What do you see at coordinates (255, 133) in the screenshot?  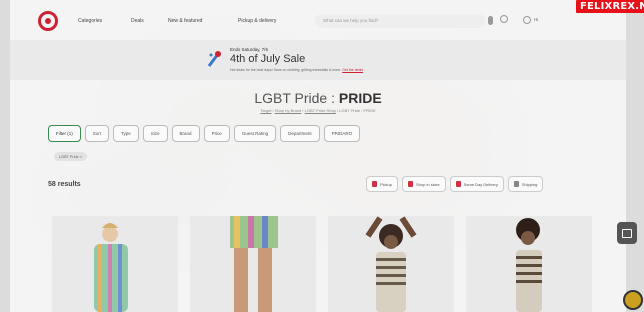 I see `filter-guest-rating: Guest Rating` at bounding box center [255, 133].